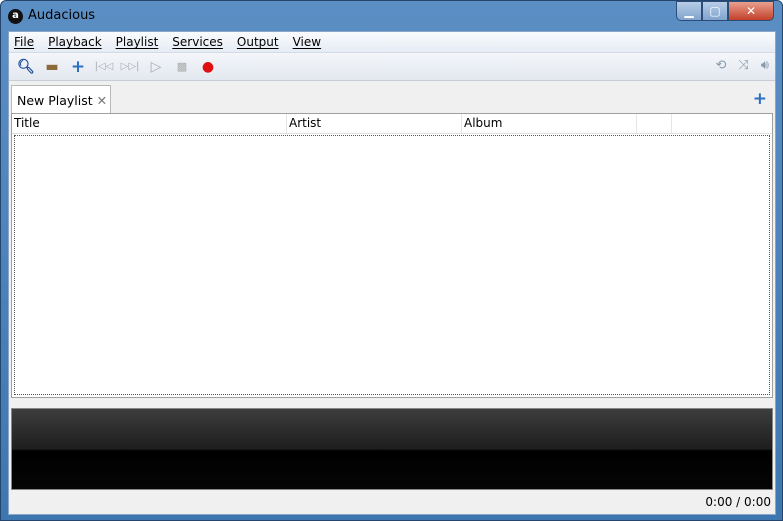  What do you see at coordinates (78, 67) in the screenshot?
I see `add-icon: +` at bounding box center [78, 67].